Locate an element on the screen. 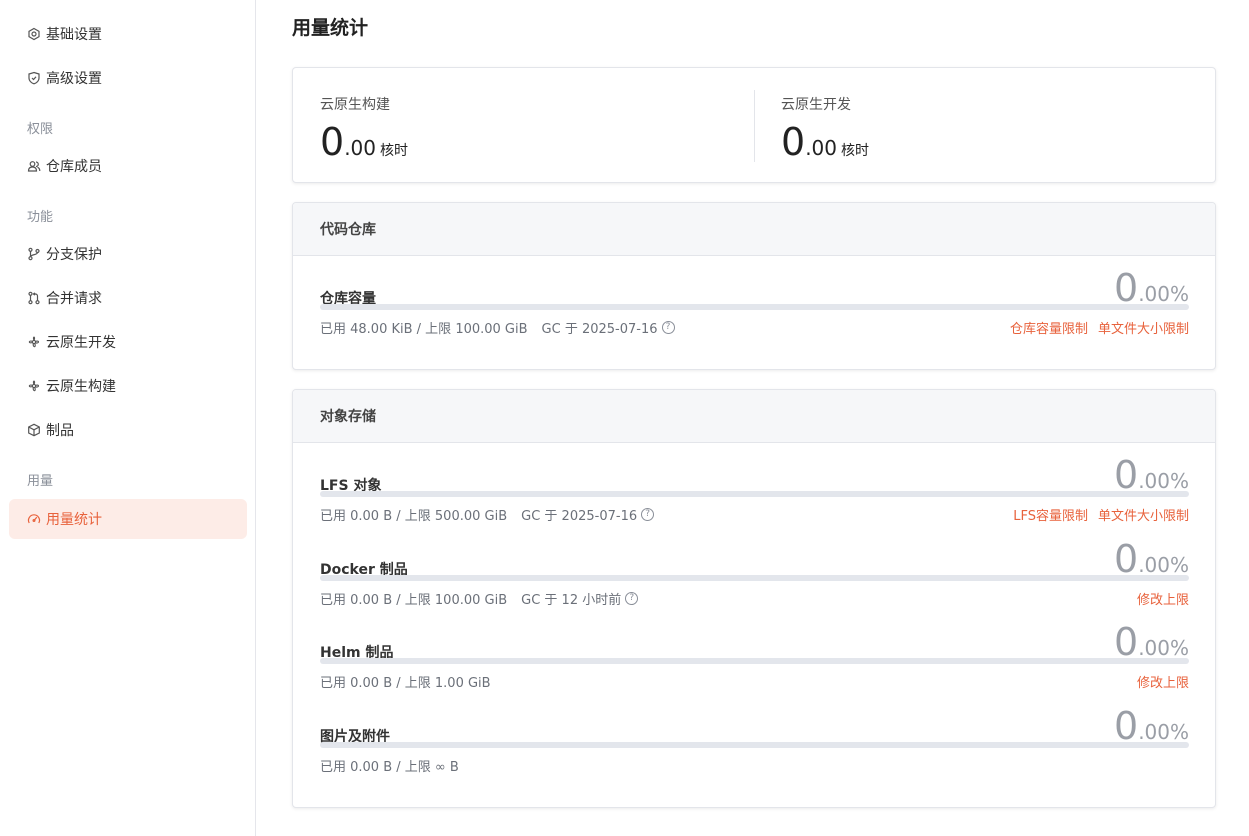  usage-used-limit: 已用 0.00 B / 上限 1.00 GiB is located at coordinates (405, 683).